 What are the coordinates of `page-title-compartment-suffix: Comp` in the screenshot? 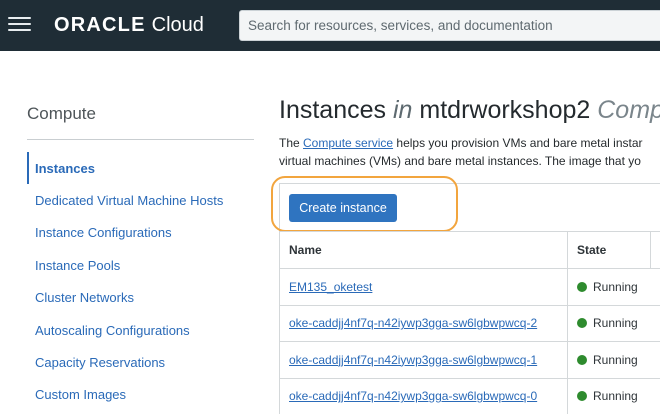 It's located at (628, 110).